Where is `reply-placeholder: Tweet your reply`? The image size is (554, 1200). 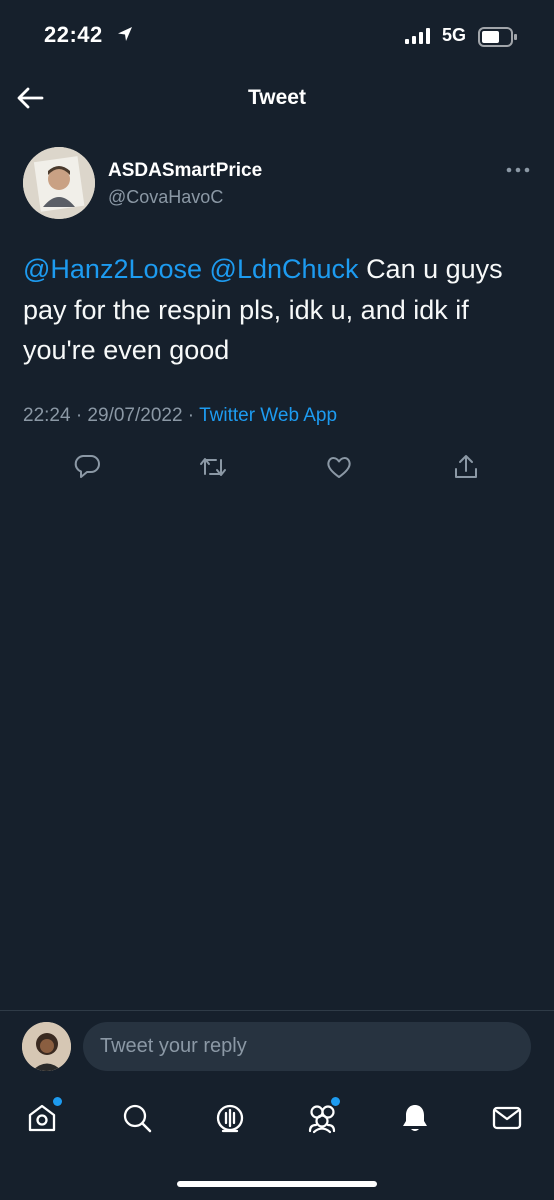
reply-placeholder: Tweet your reply is located at coordinates (173, 1046).